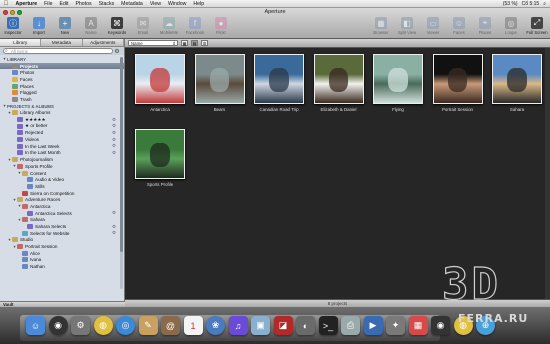 The image size is (550, 344). I want to click on mobileme-button: ☁ MobileMe, so click(169, 26).